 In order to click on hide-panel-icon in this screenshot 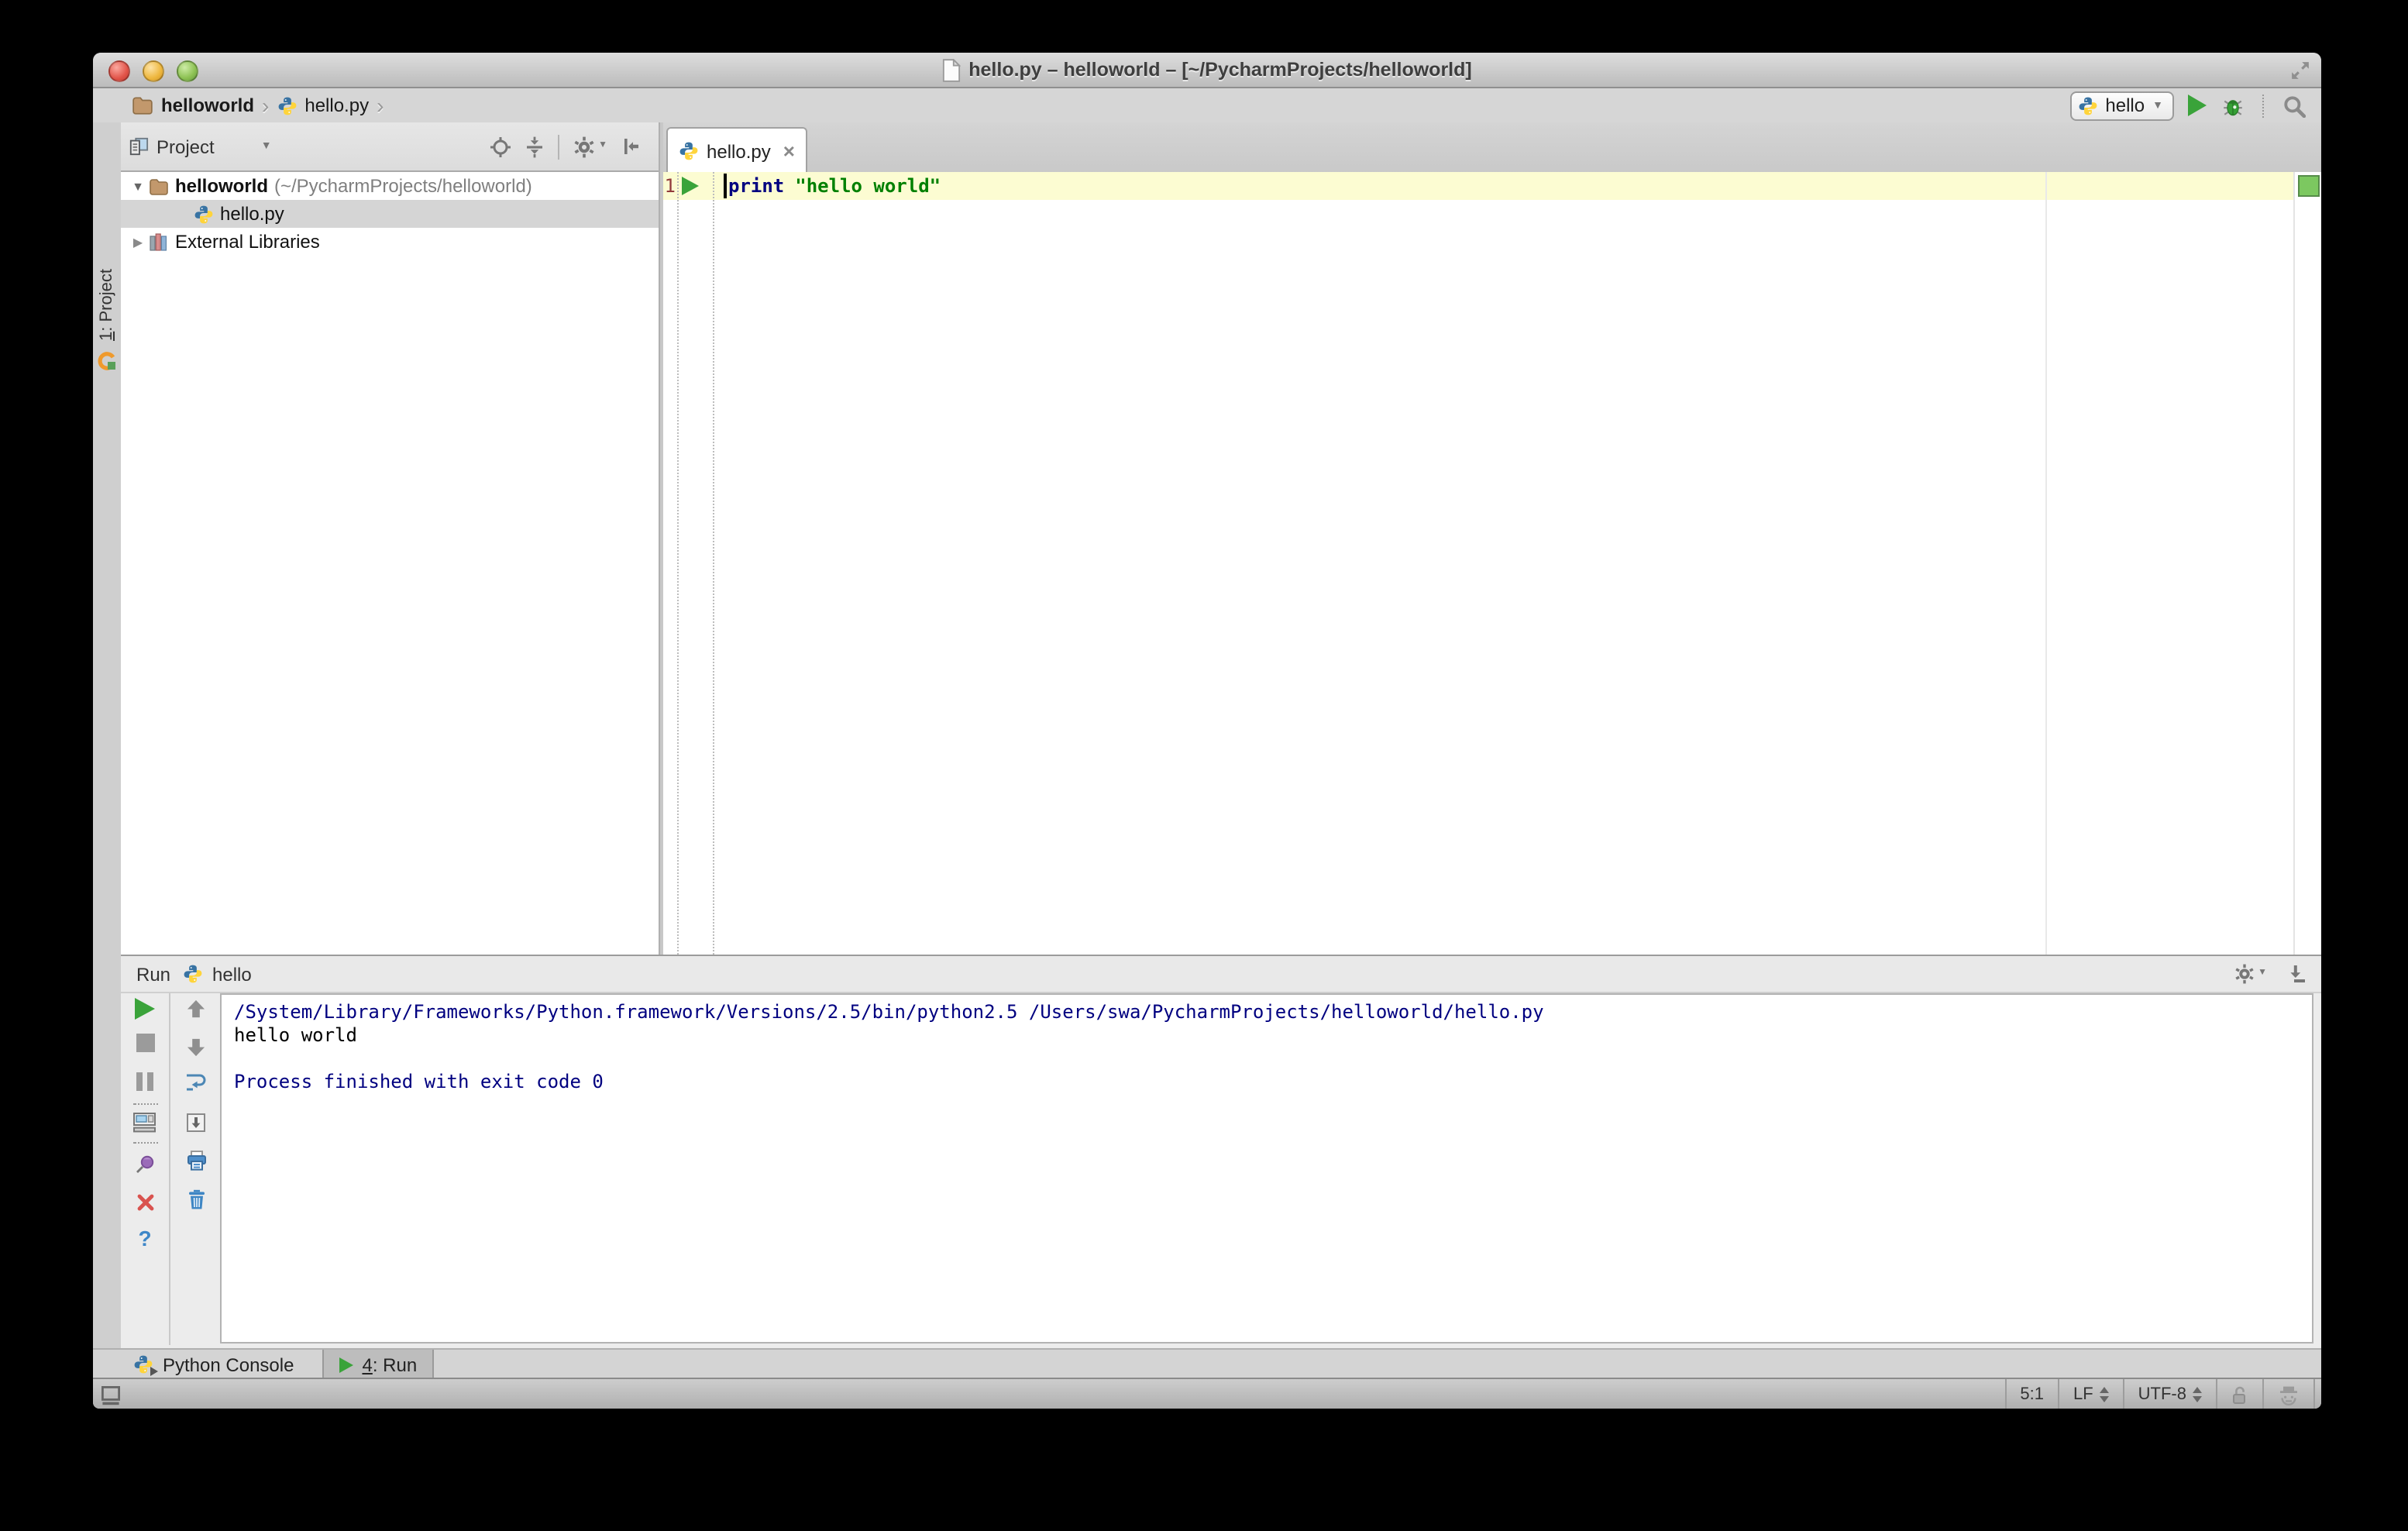, I will do `click(630, 146)`.